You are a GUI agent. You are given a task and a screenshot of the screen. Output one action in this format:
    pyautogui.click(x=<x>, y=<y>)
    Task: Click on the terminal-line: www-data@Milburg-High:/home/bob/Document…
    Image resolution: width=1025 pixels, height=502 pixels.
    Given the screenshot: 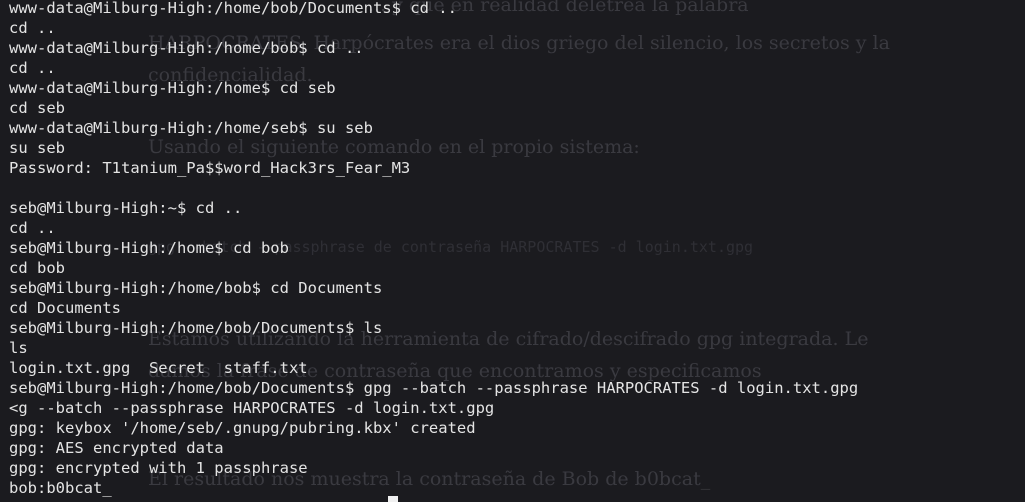 What is the action you would take?
    pyautogui.click(x=233, y=8)
    